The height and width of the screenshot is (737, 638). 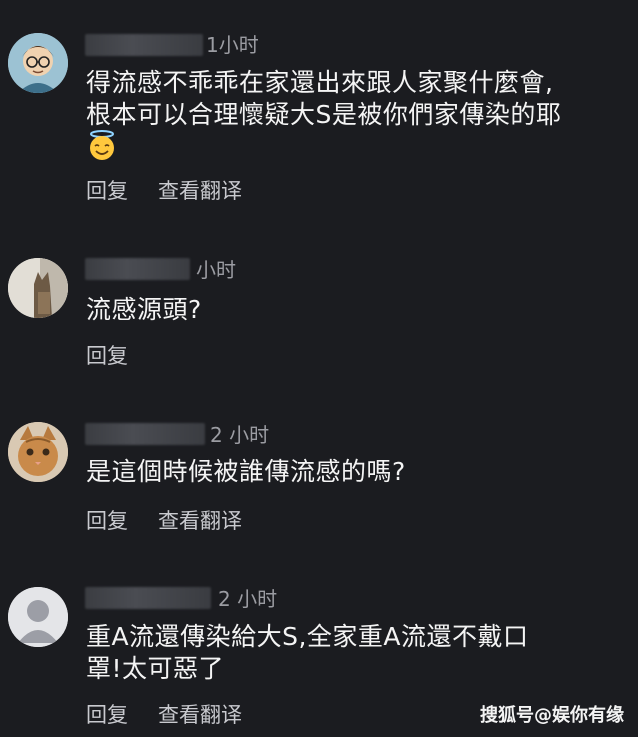 I want to click on comment-text: 根本可以合理懷疑大S是被你們家傳染的耶, so click(x=324, y=114).